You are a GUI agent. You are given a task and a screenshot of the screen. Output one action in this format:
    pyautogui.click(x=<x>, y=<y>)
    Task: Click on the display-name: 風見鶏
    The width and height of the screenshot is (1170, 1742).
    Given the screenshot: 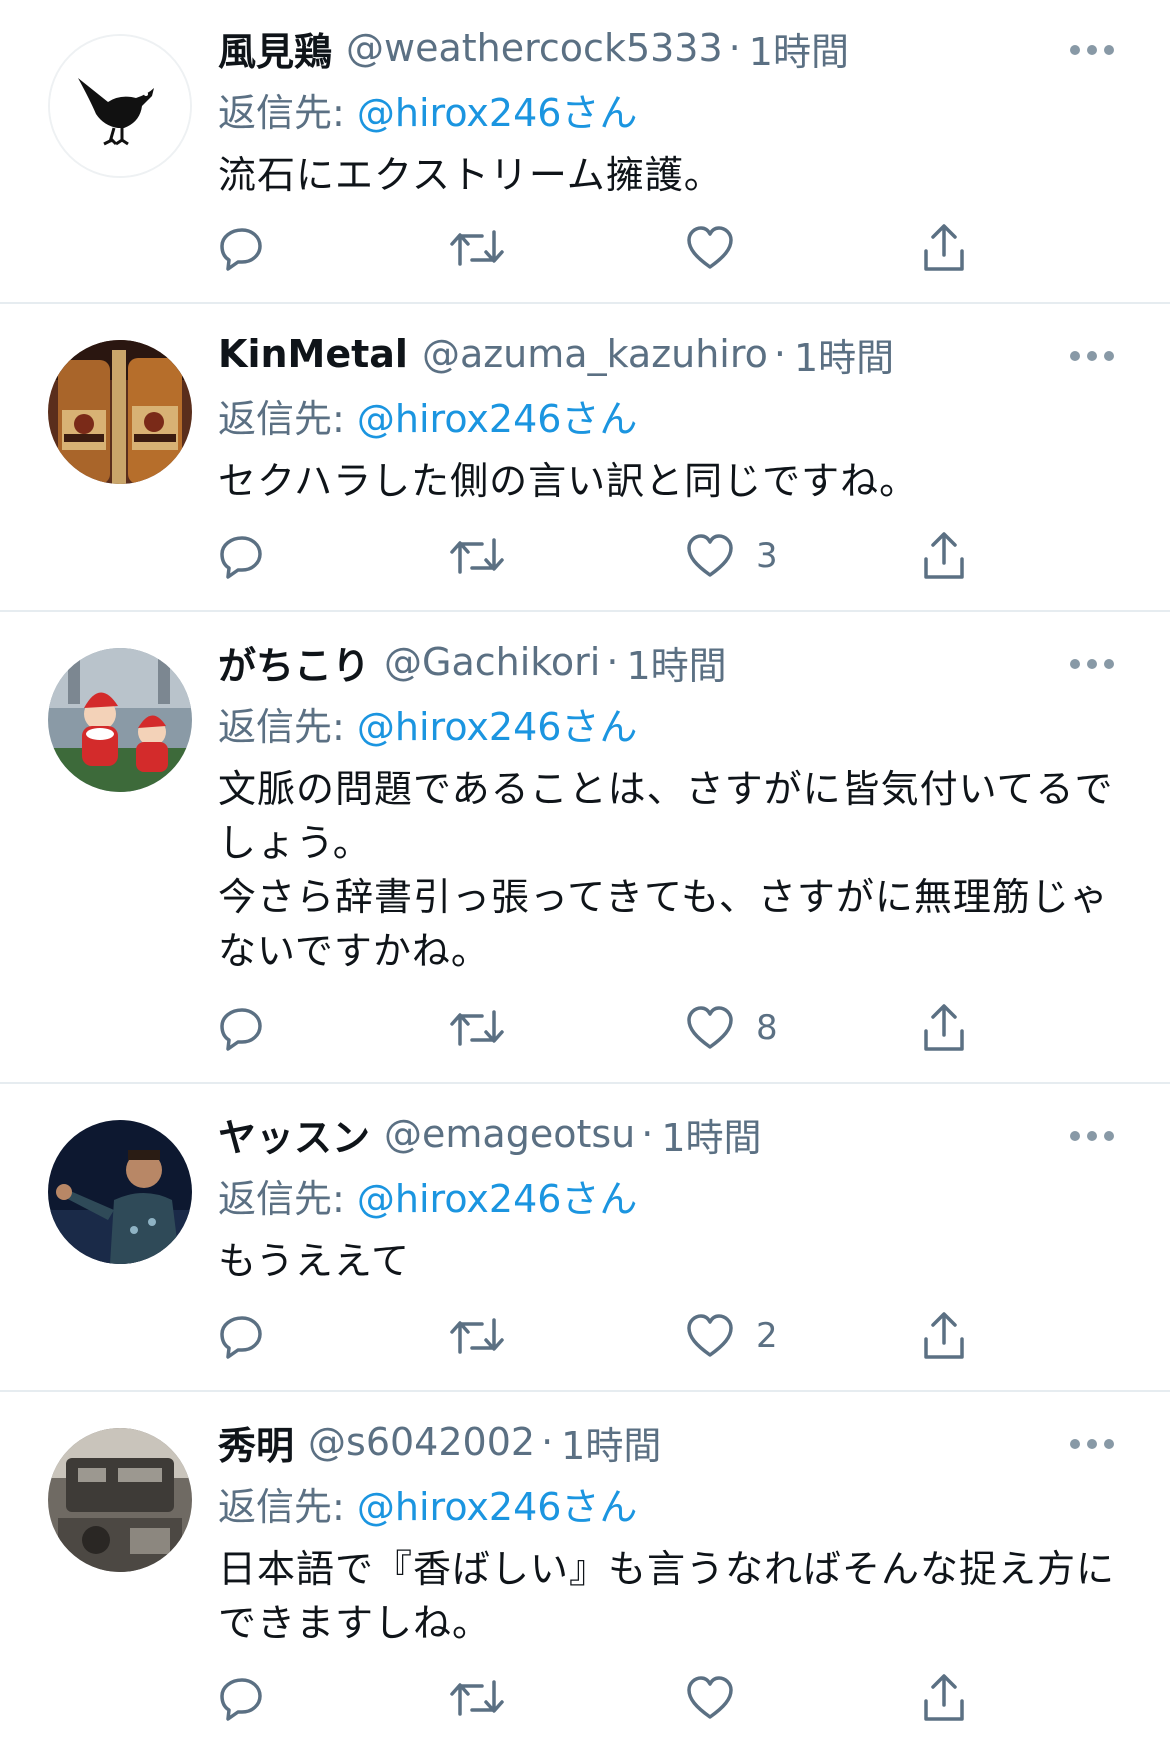 What is the action you would take?
    pyautogui.click(x=275, y=48)
    